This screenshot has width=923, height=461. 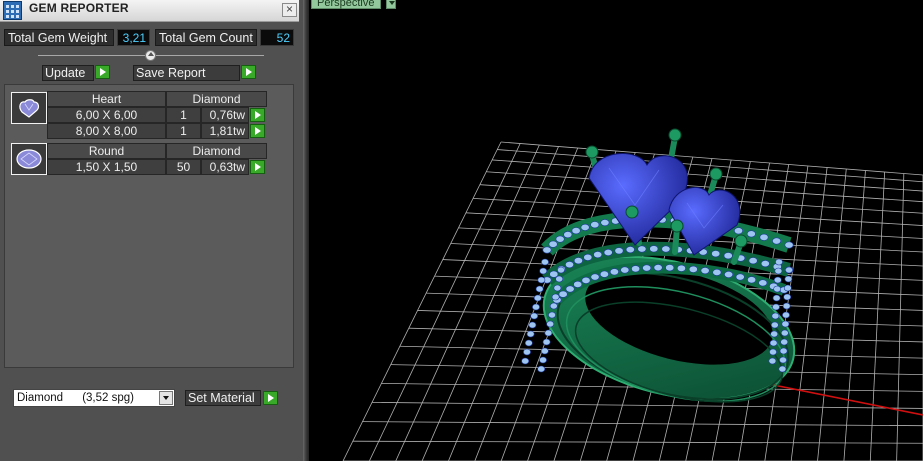 What do you see at coordinates (186, 73) in the screenshot?
I see `save-report-button: Save Report` at bounding box center [186, 73].